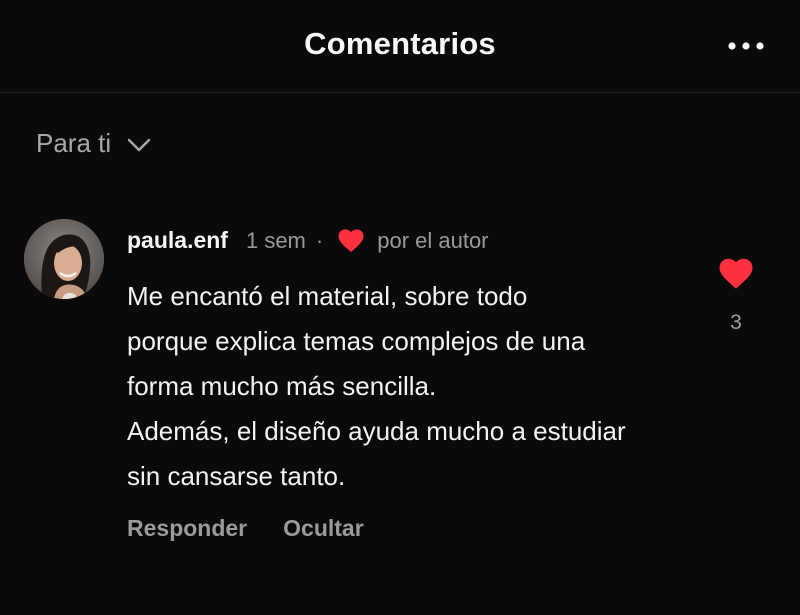 This screenshot has width=800, height=615. What do you see at coordinates (139, 145) in the screenshot?
I see `chevron-down-icon` at bounding box center [139, 145].